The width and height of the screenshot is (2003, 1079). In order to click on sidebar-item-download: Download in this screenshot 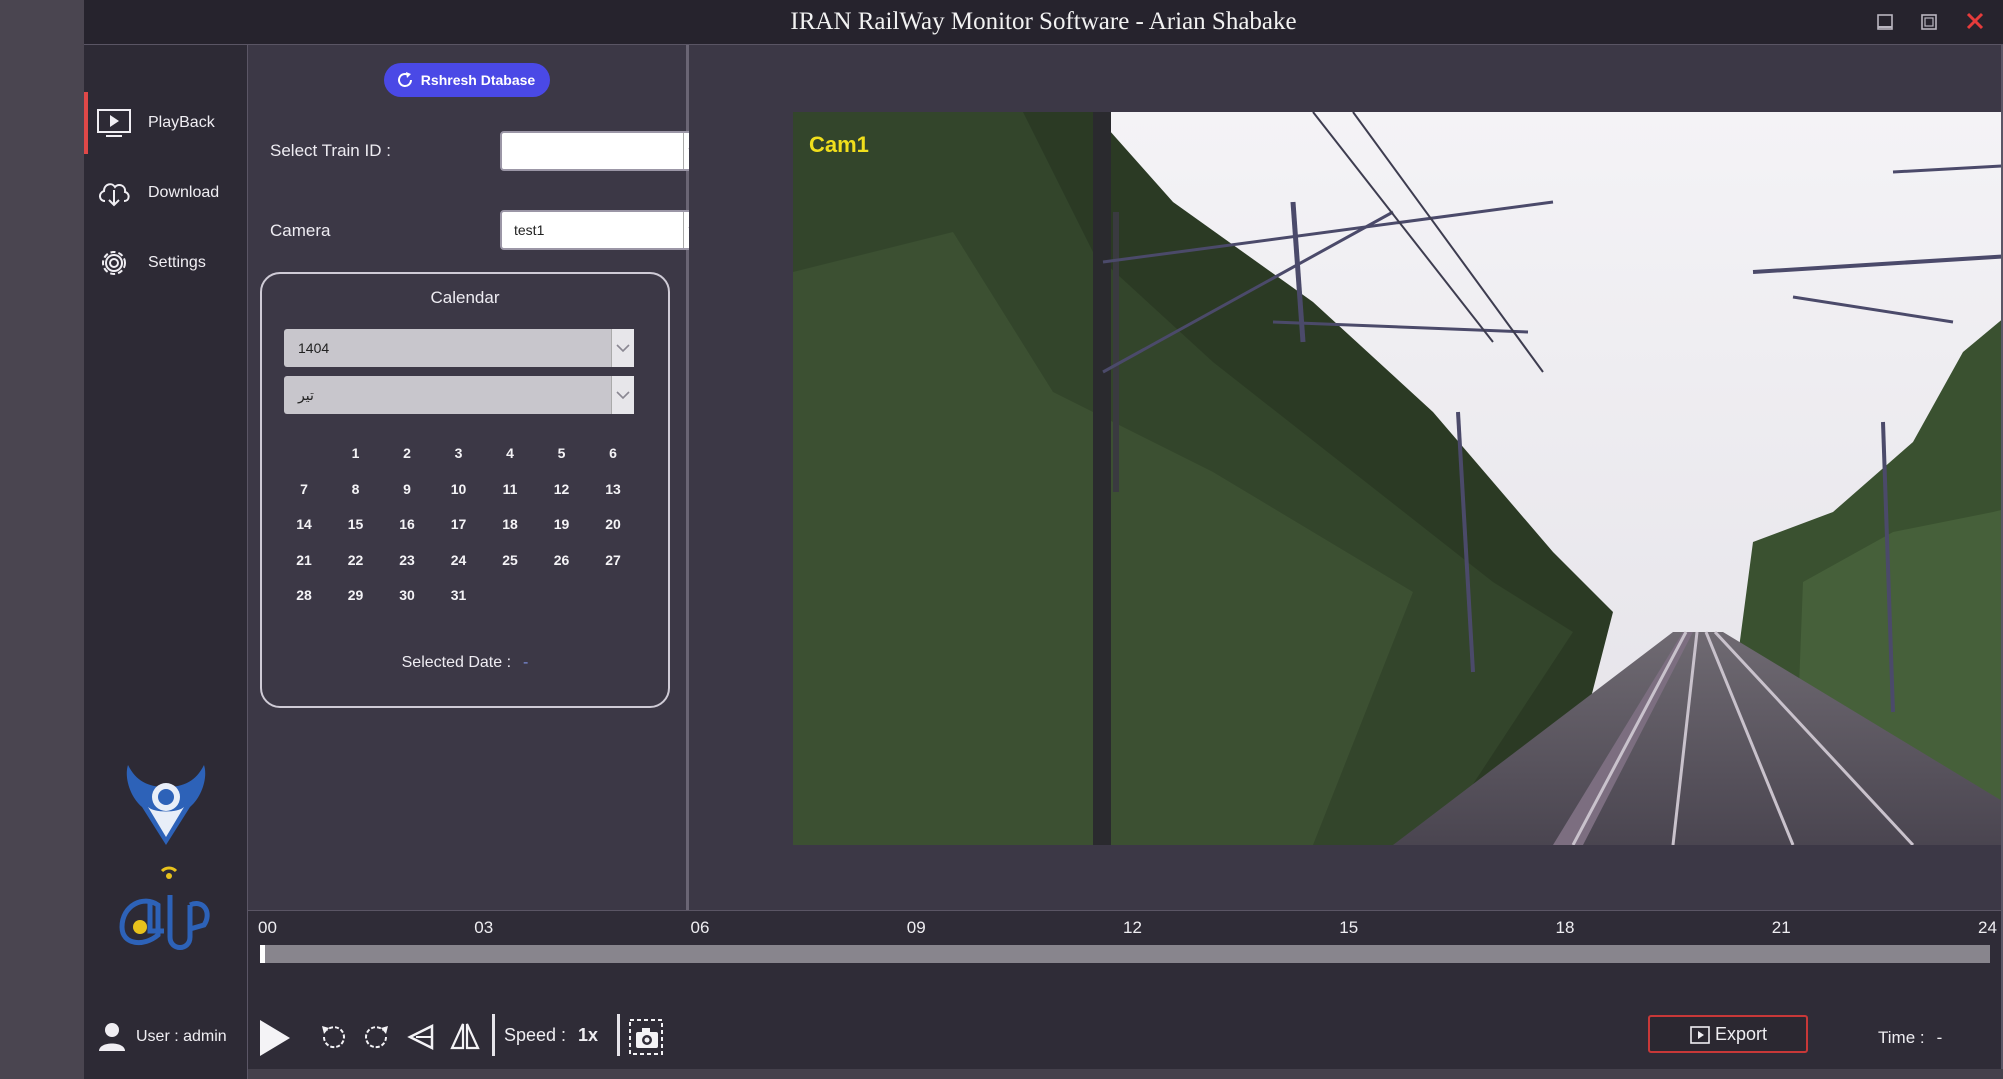, I will do `click(165, 193)`.